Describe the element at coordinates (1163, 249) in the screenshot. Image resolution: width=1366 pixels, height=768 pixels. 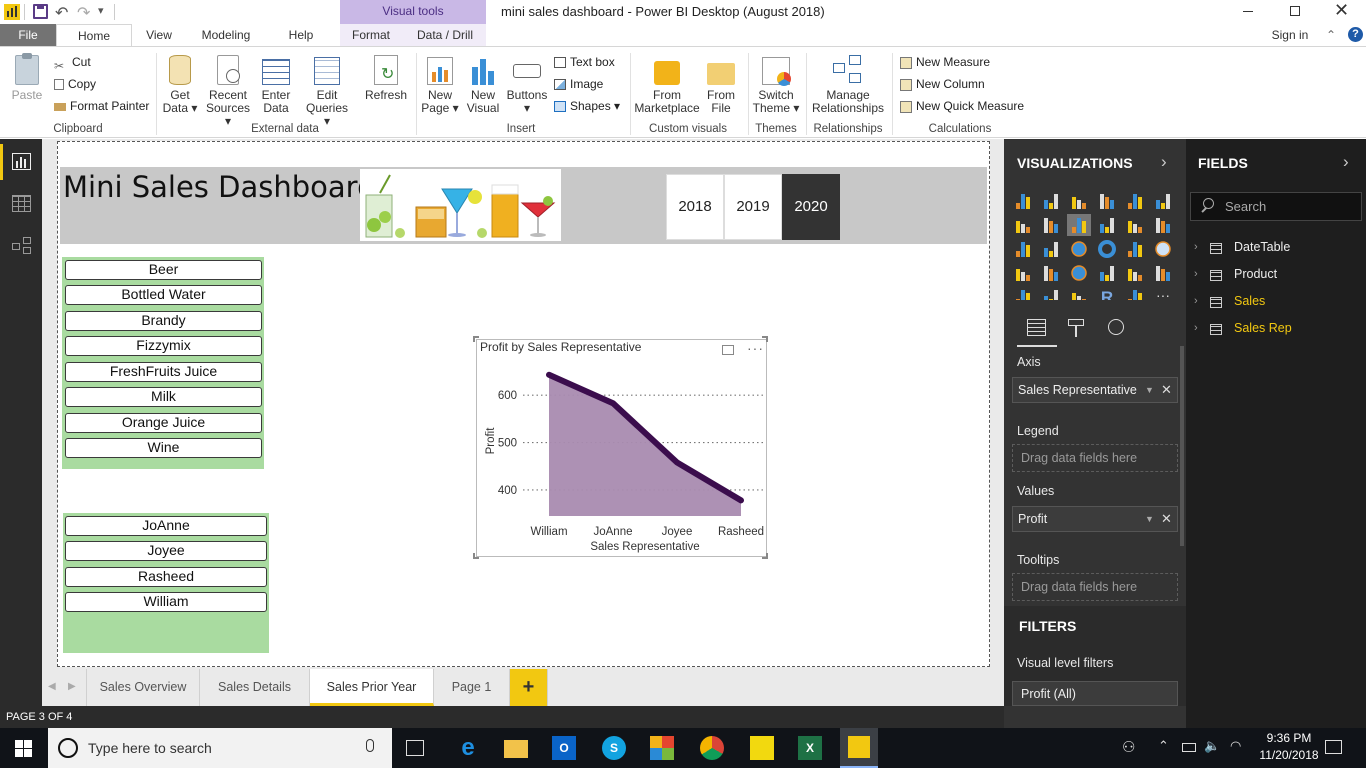
I see `globe-map-icon` at that location.